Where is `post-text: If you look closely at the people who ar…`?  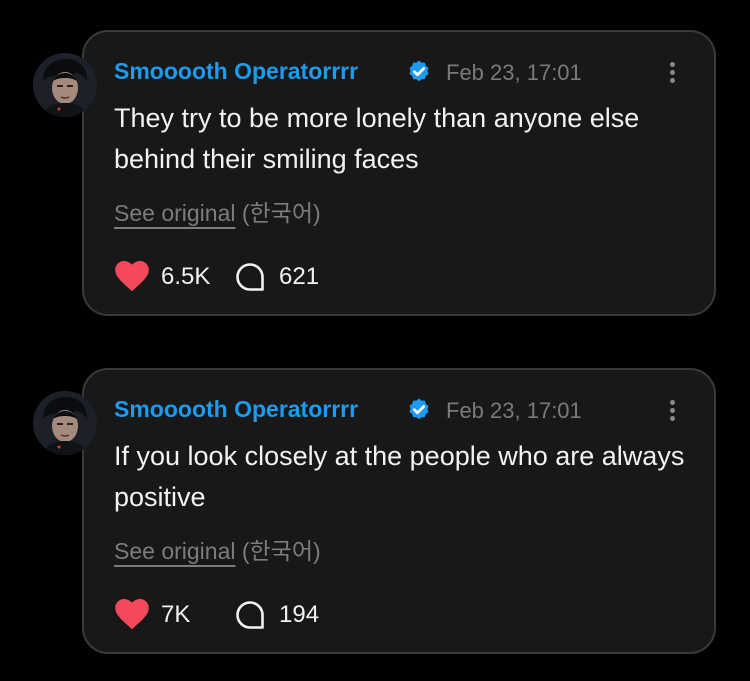
post-text: If you look closely at the people who ar… is located at coordinates (399, 476).